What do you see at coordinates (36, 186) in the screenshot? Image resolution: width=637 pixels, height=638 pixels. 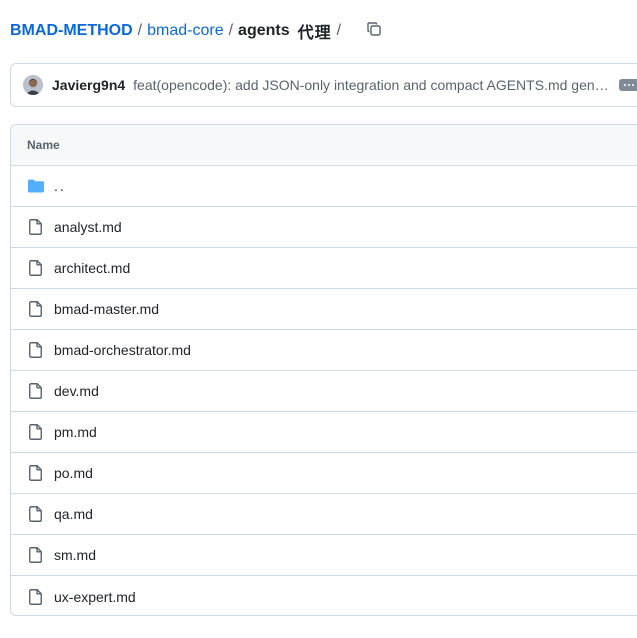 I see `folder-icon` at bounding box center [36, 186].